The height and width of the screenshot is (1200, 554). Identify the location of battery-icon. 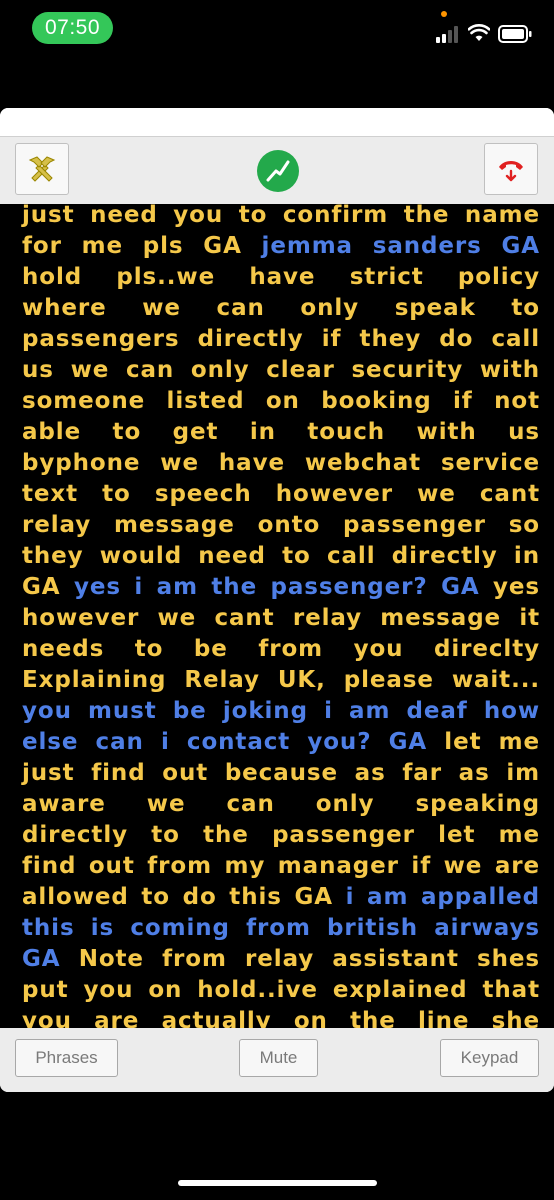
(515, 34).